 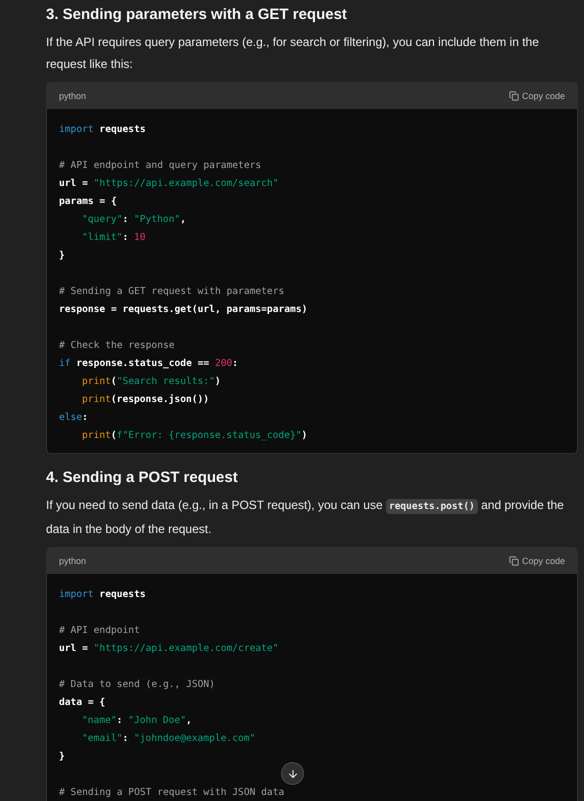 What do you see at coordinates (151, 382) in the screenshot?
I see `code-line: print("Search results:")` at bounding box center [151, 382].